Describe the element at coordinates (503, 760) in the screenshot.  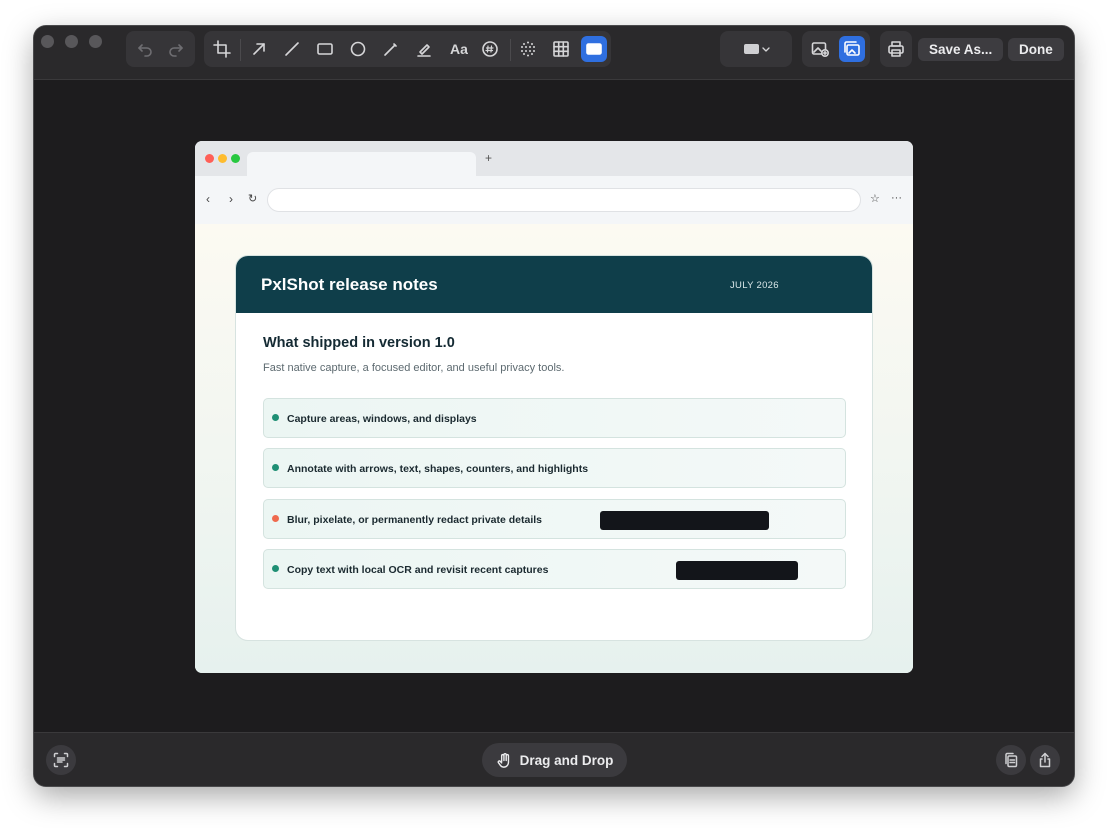
I see `hand-drag-icon` at that location.